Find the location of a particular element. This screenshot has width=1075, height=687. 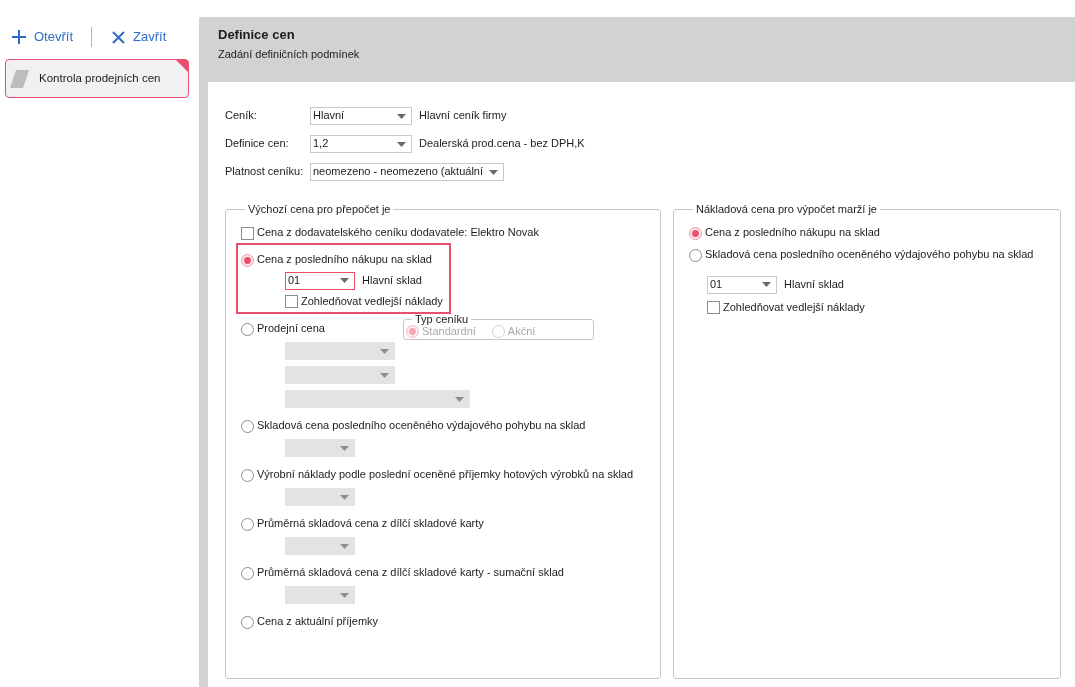

radio-label: Cena z aktuální příjemky is located at coordinates (318, 622).